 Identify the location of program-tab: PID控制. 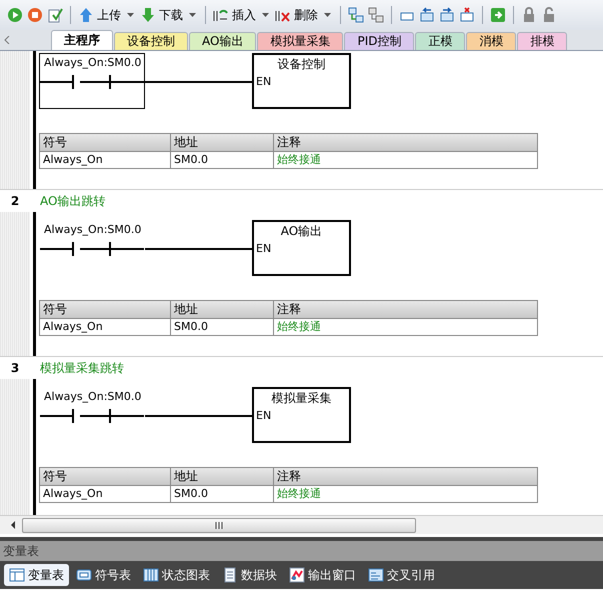
(379, 41).